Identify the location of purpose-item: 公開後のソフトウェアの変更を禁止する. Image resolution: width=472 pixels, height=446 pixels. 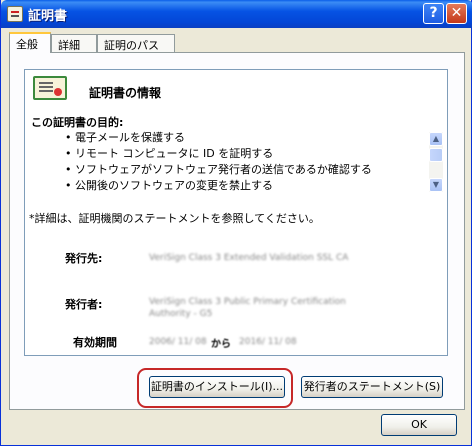
(218, 186).